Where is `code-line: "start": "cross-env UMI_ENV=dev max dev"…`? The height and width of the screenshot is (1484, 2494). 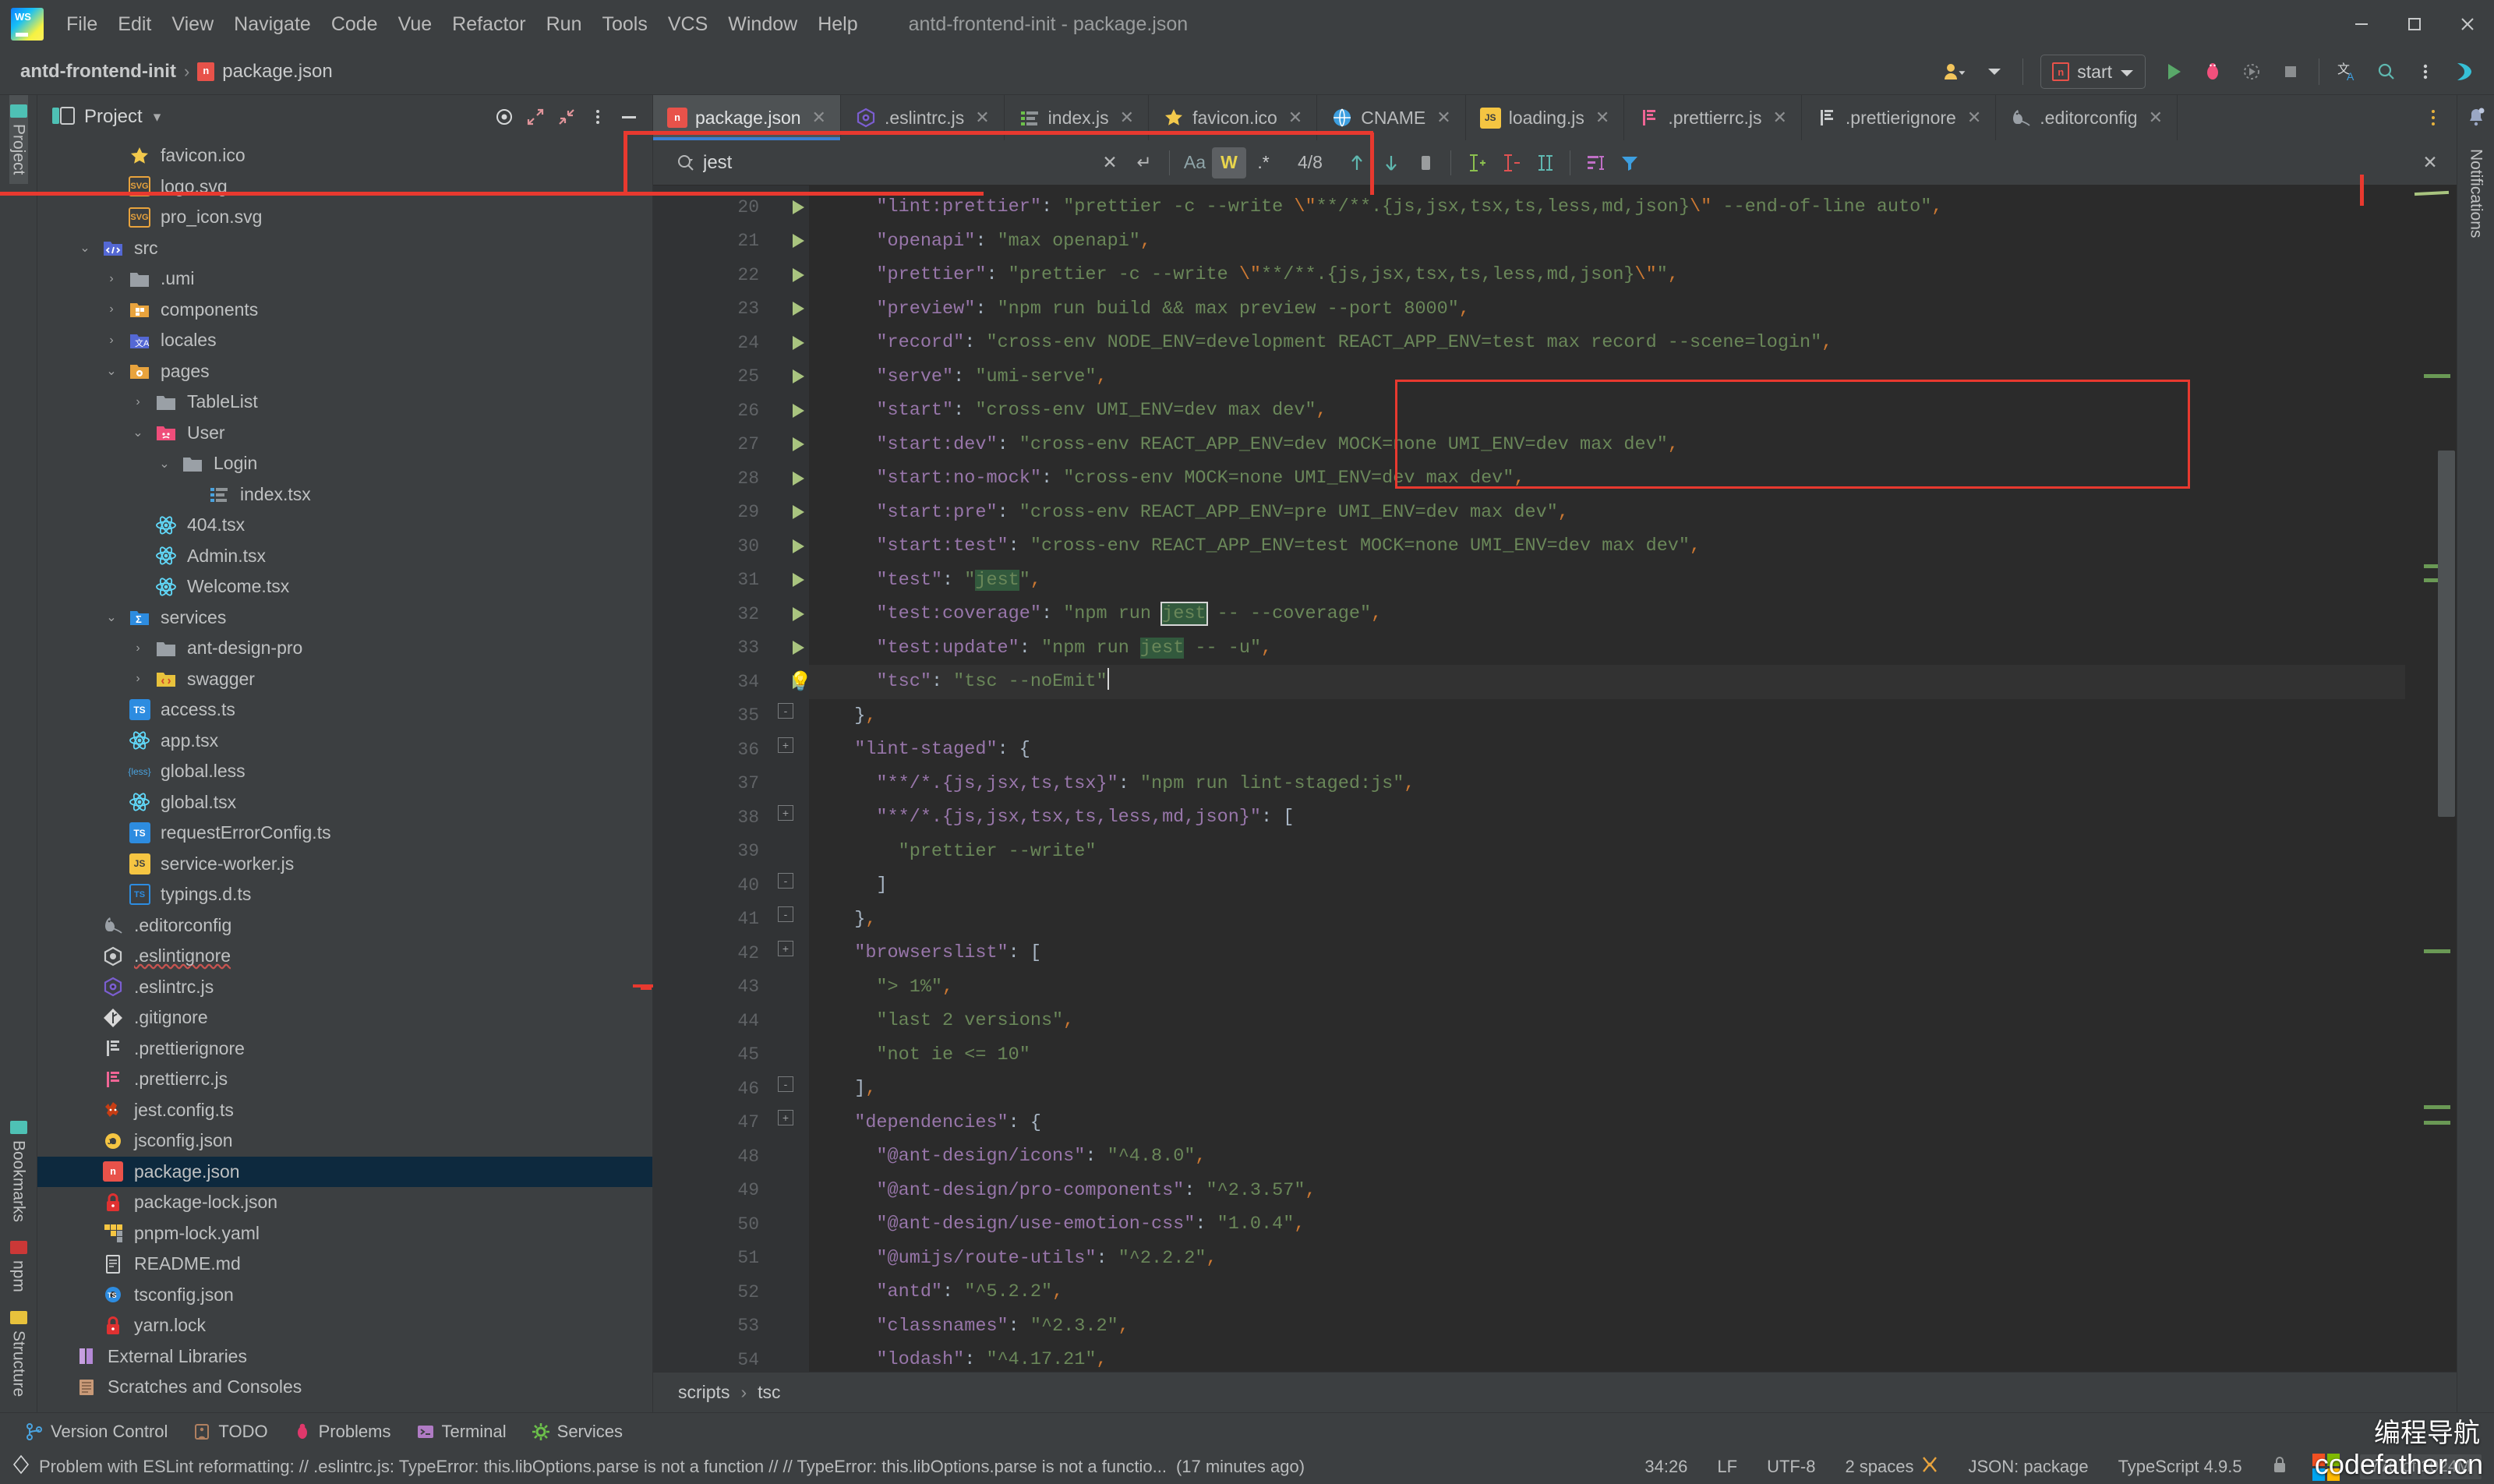 code-line: "start": "cross-env UMI_ENV=dev max dev"… is located at coordinates (1607, 411).